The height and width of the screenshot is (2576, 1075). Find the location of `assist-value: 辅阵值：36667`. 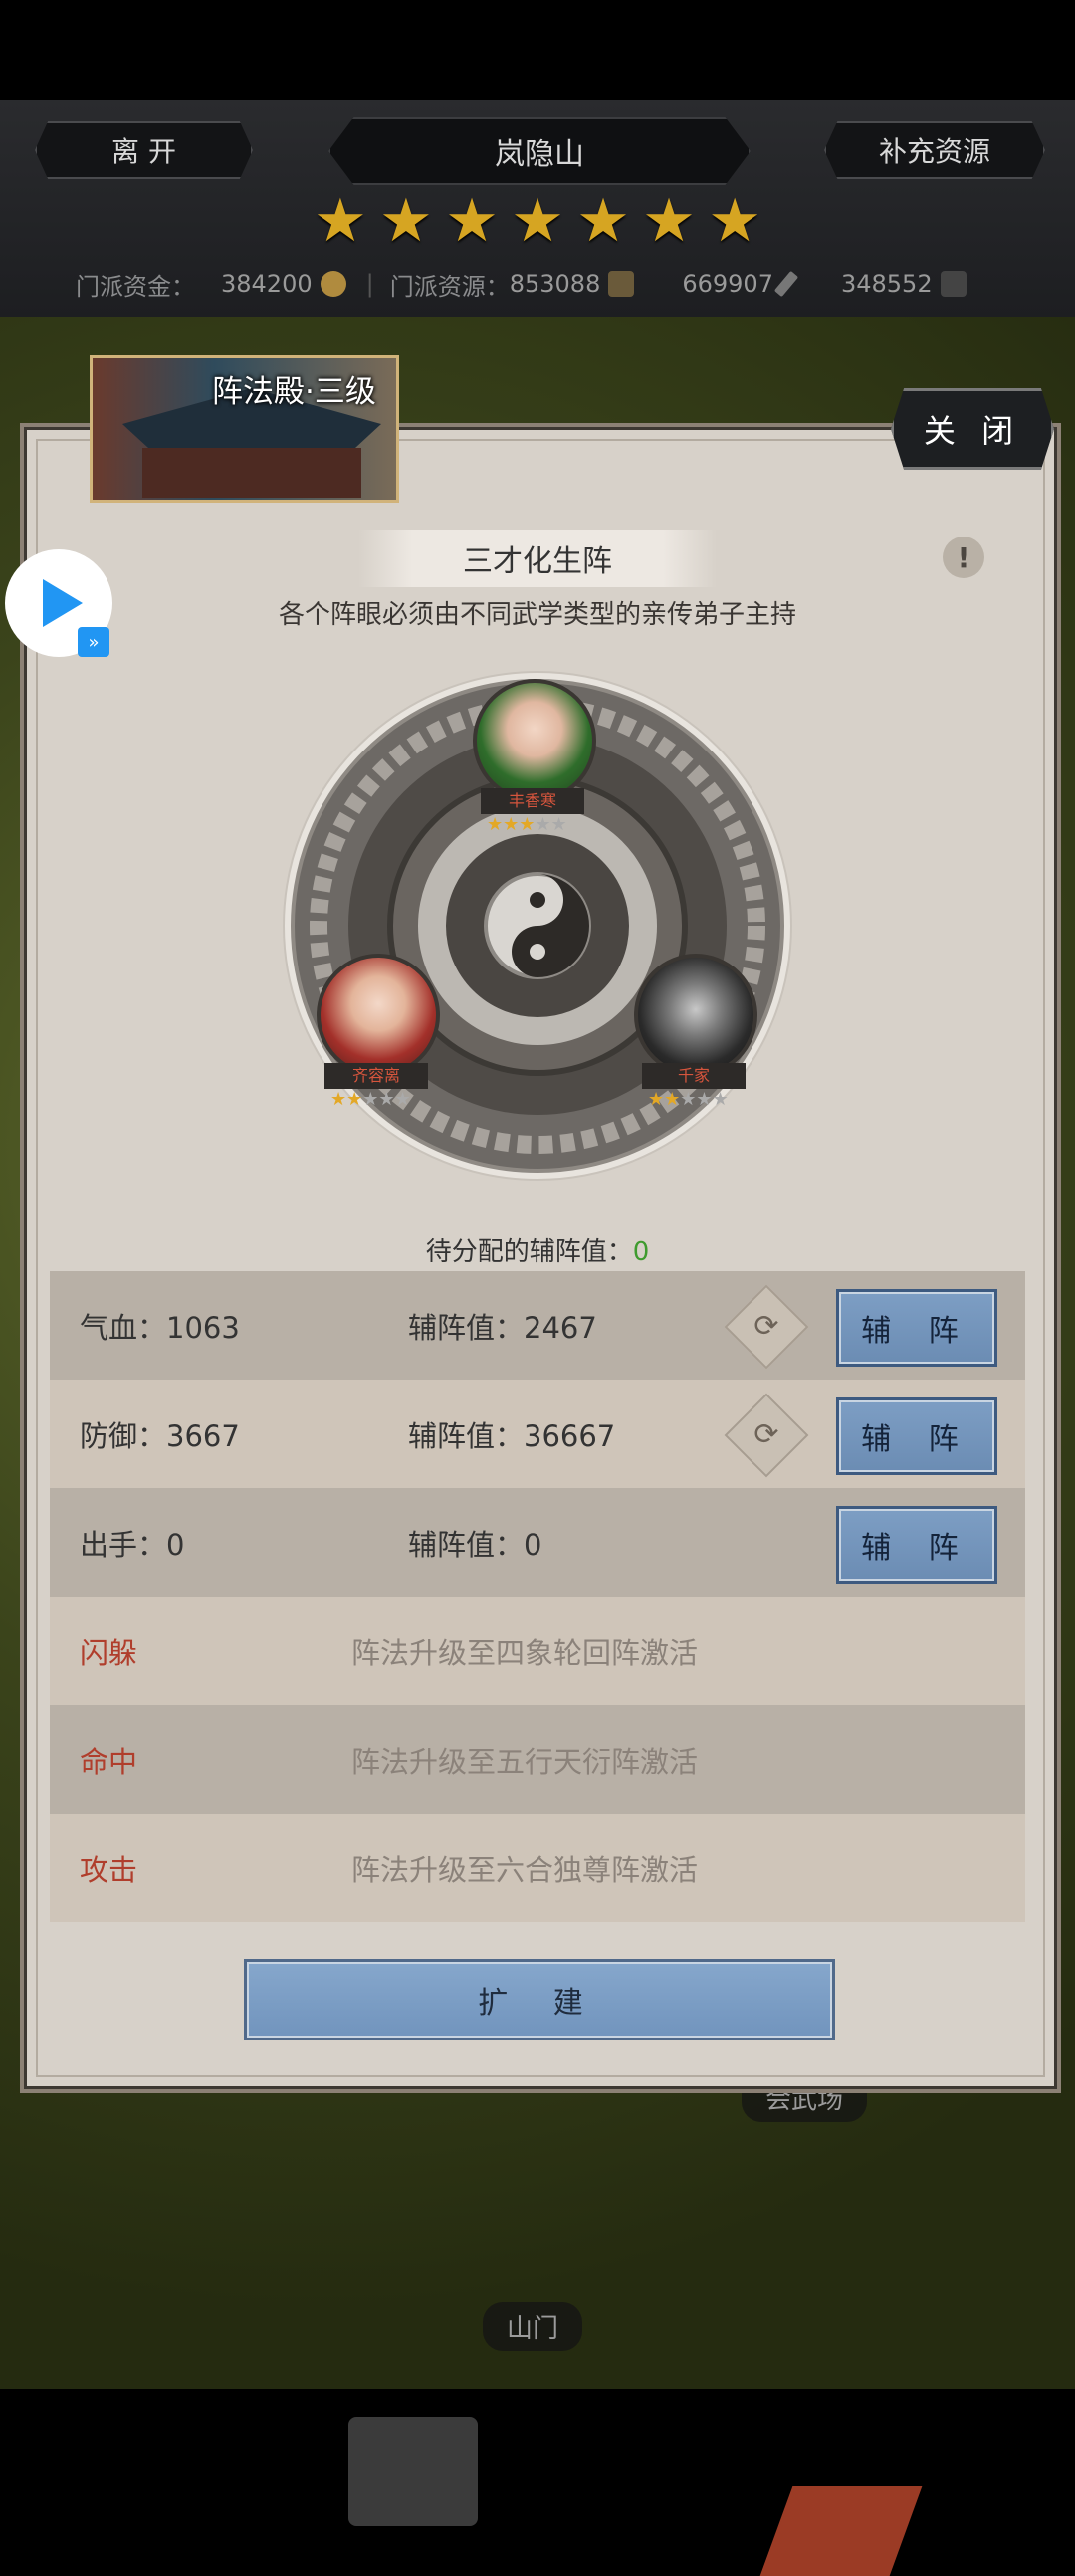

assist-value: 辅阵值：36667 is located at coordinates (512, 1435).